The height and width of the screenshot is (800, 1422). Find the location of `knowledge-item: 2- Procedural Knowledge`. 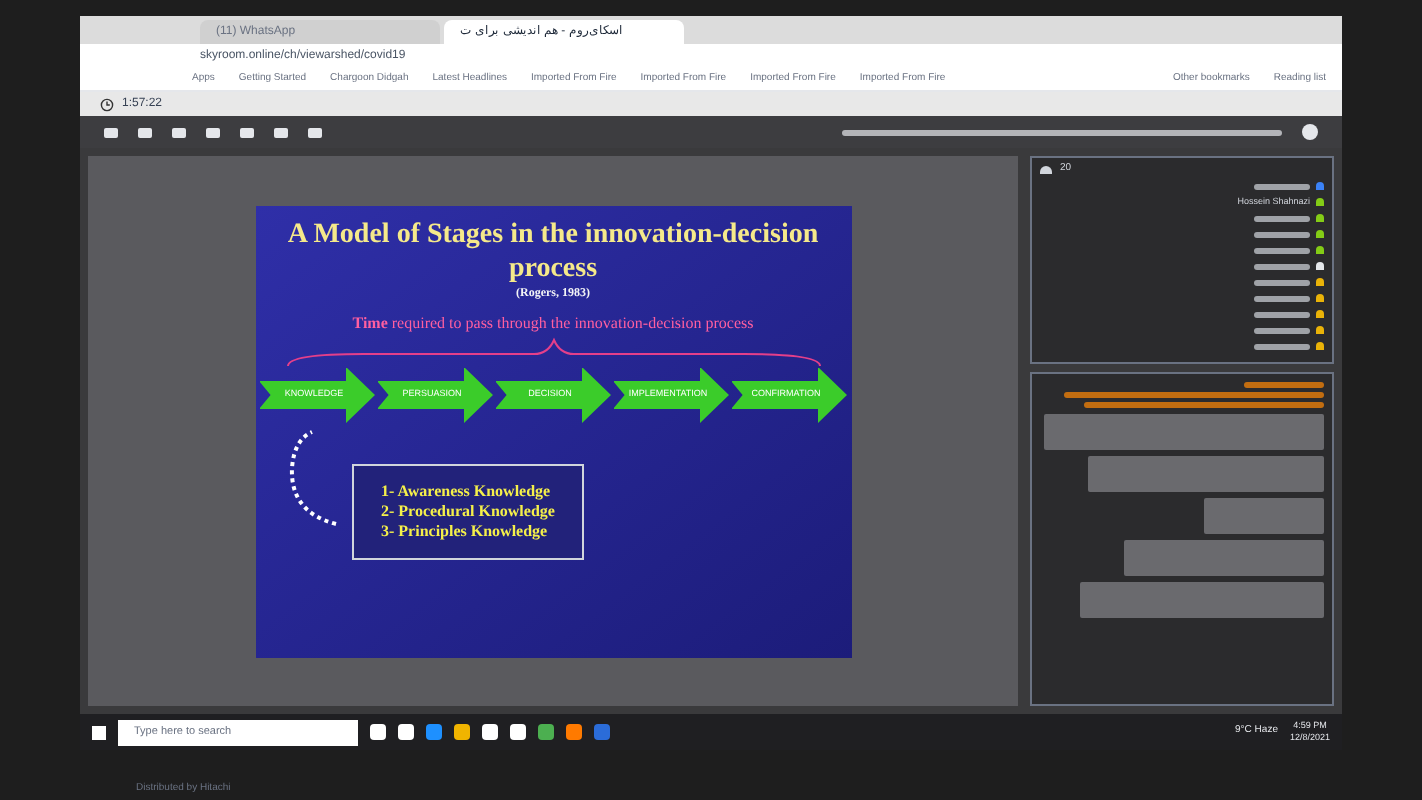

knowledge-item: 2- Procedural Knowledge is located at coordinates (468, 511).